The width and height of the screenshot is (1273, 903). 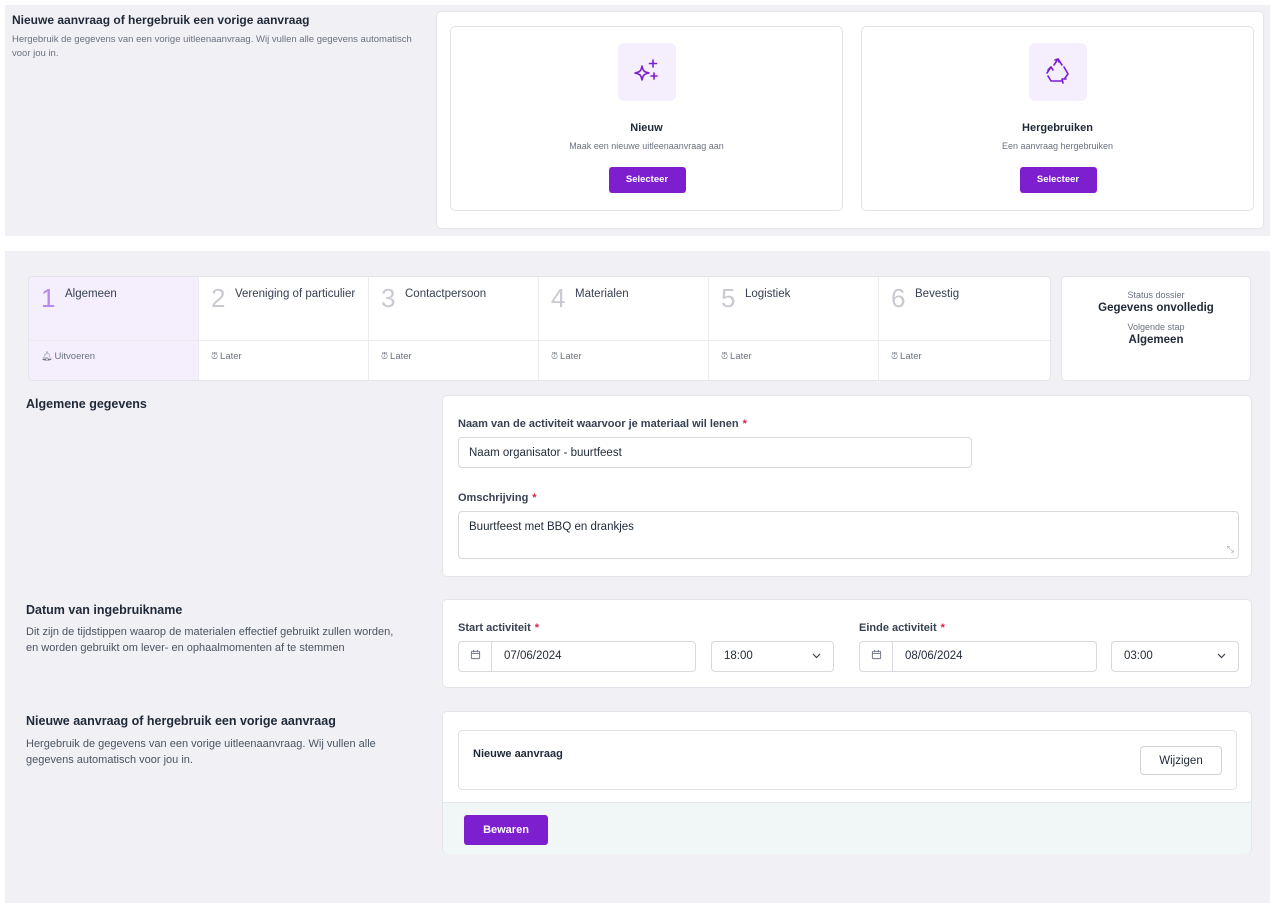 What do you see at coordinates (772, 656) in the screenshot?
I see `start-time-select: 18:00` at bounding box center [772, 656].